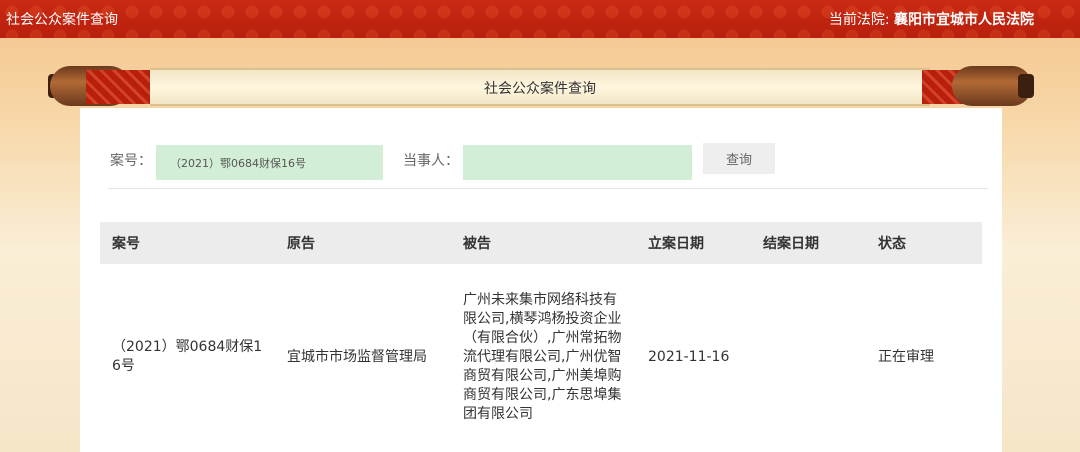  What do you see at coordinates (301, 244) in the screenshot?
I see `col-plaintiff: 原告` at bounding box center [301, 244].